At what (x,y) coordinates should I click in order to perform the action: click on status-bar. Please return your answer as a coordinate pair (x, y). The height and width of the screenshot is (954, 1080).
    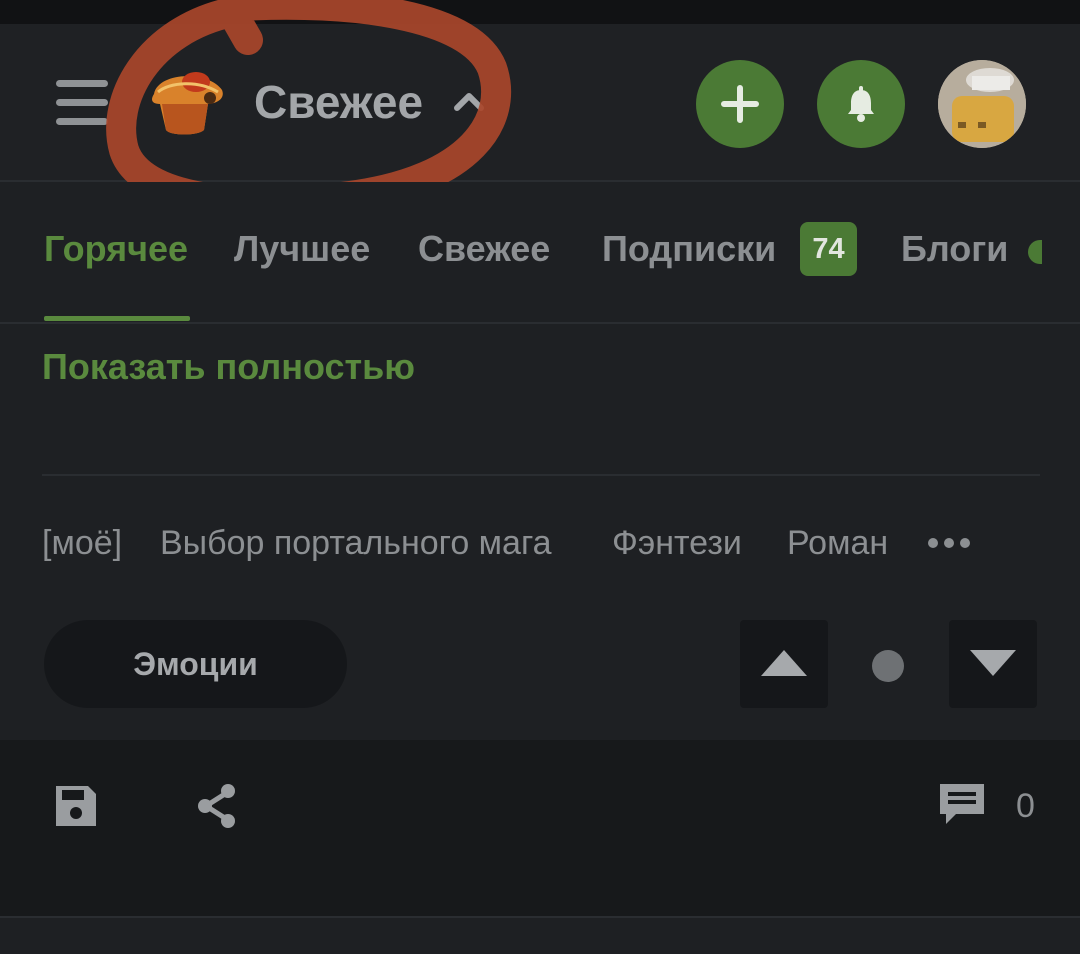
    Looking at the image, I should click on (540, 12).